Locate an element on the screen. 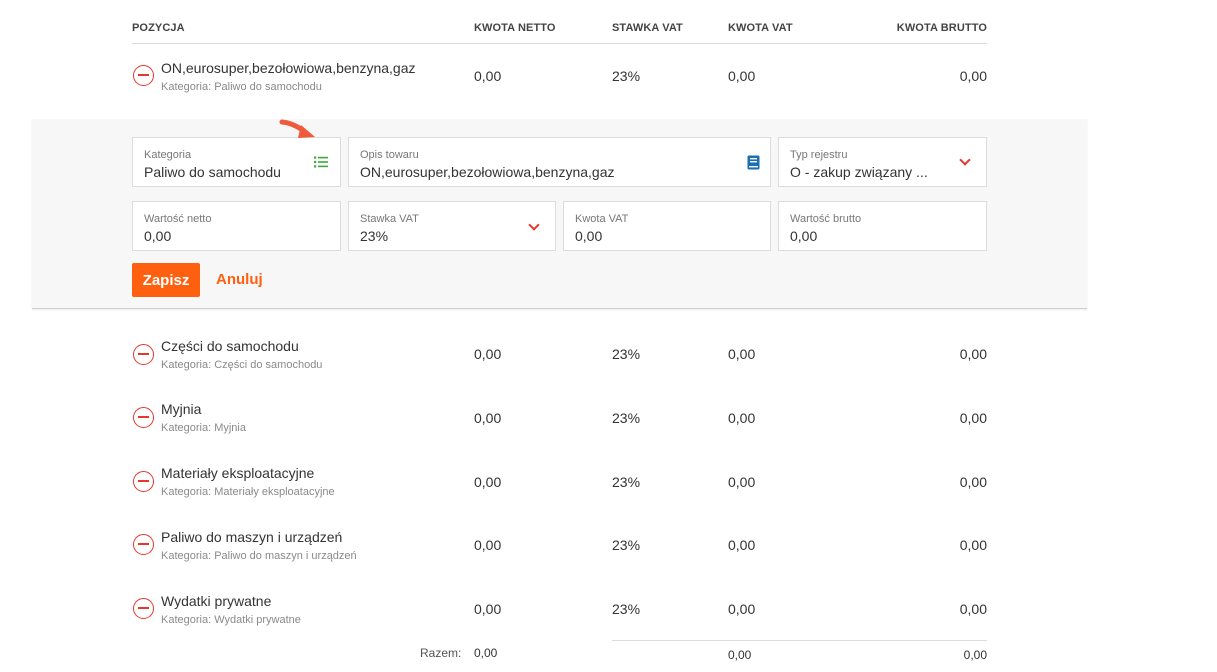 The width and height of the screenshot is (1217, 672). register-type-label: Typ rejestru is located at coordinates (819, 155).